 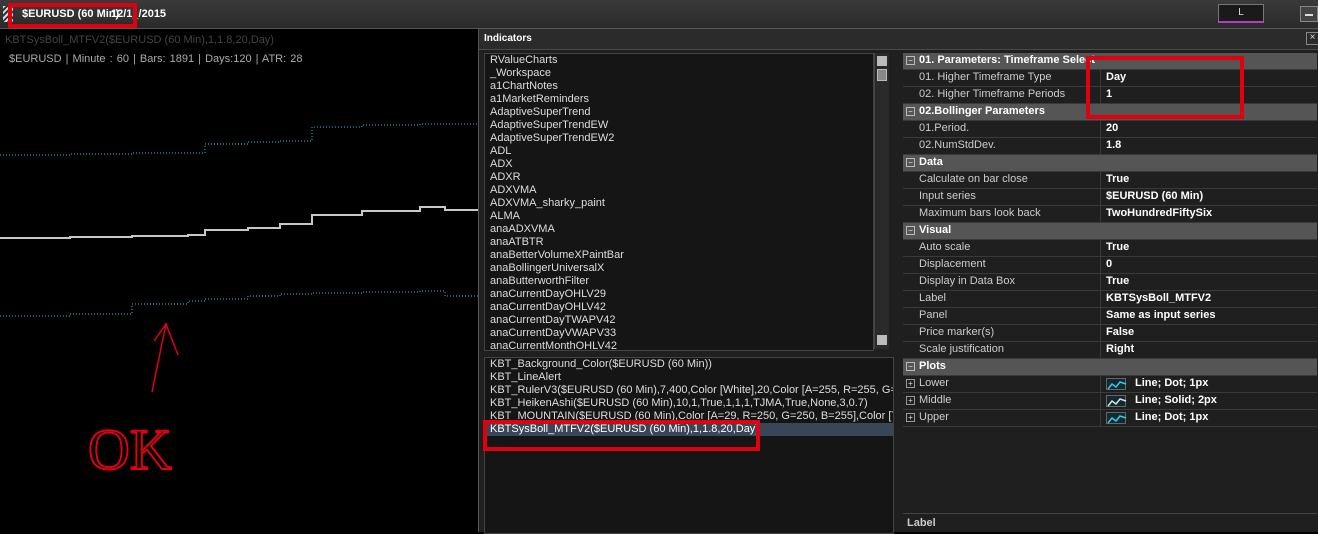 I want to click on plot-style-swatch-icon, so click(x=1116, y=384).